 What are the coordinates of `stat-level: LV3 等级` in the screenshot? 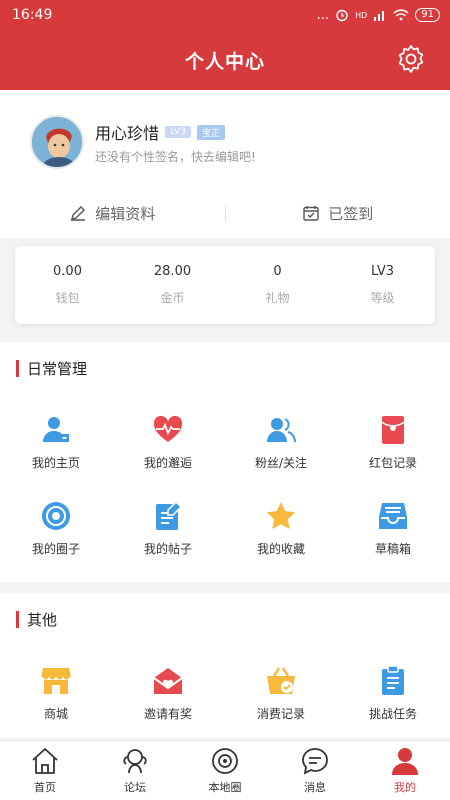 It's located at (382, 285).